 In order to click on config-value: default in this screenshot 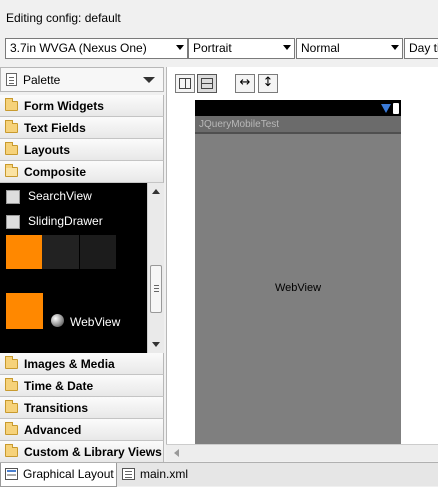, I will do `click(102, 18)`.